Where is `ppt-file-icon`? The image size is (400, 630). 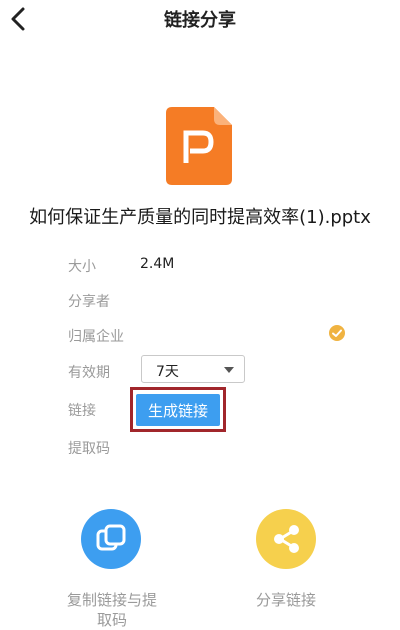 ppt-file-icon is located at coordinates (199, 146).